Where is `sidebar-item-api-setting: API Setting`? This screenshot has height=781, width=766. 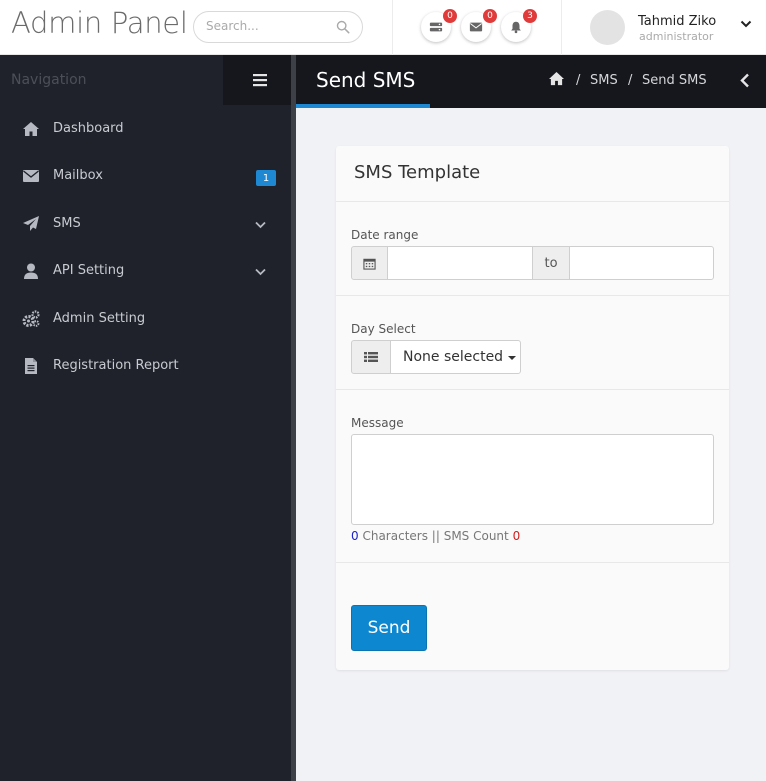
sidebar-item-api-setting: API Setting is located at coordinates (145, 272).